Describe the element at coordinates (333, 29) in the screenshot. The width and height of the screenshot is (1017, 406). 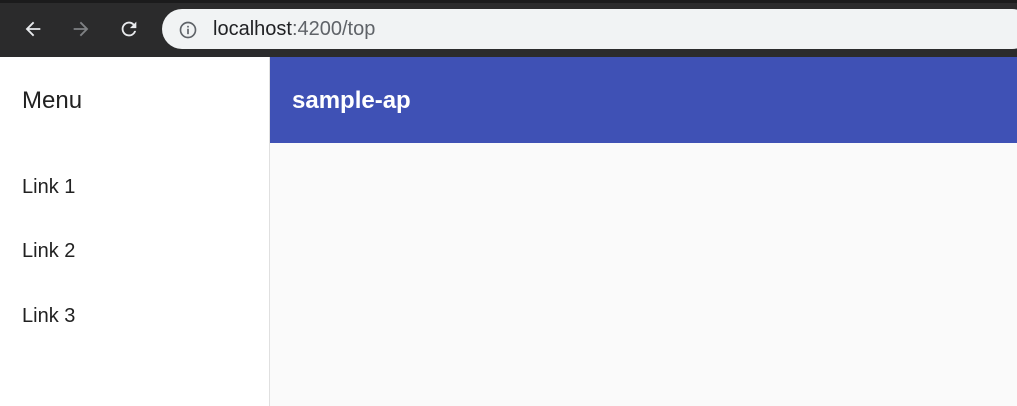
I see `url-path: :4200/top` at that location.